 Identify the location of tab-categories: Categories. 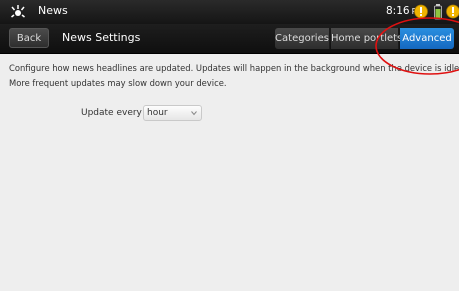
(302, 38).